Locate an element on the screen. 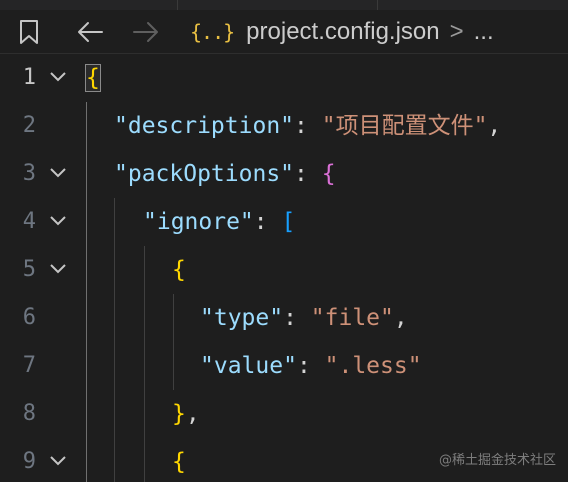  json-string-value: ".less" is located at coordinates (373, 366).